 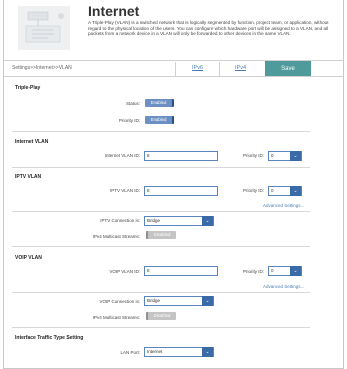 I want to click on lan-port-label: LAN Port:, so click(x=130, y=352).